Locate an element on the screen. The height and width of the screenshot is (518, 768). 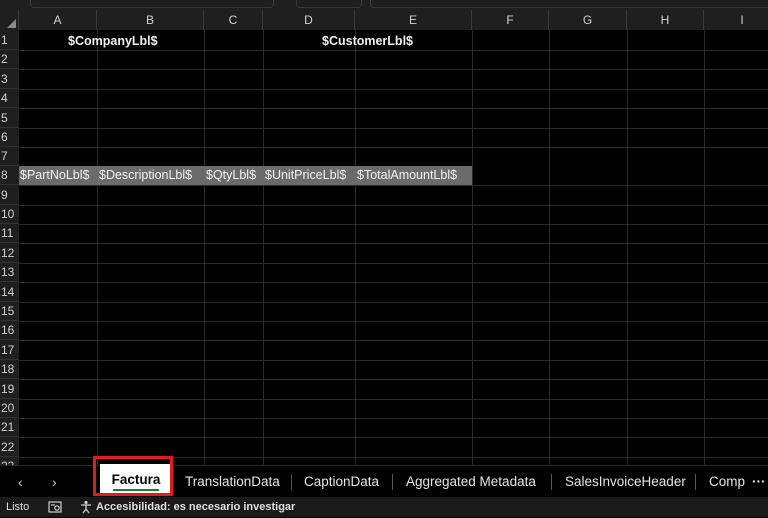
cell-total-amount-label: $TotalAmountLbl$ is located at coordinates (406, 175).